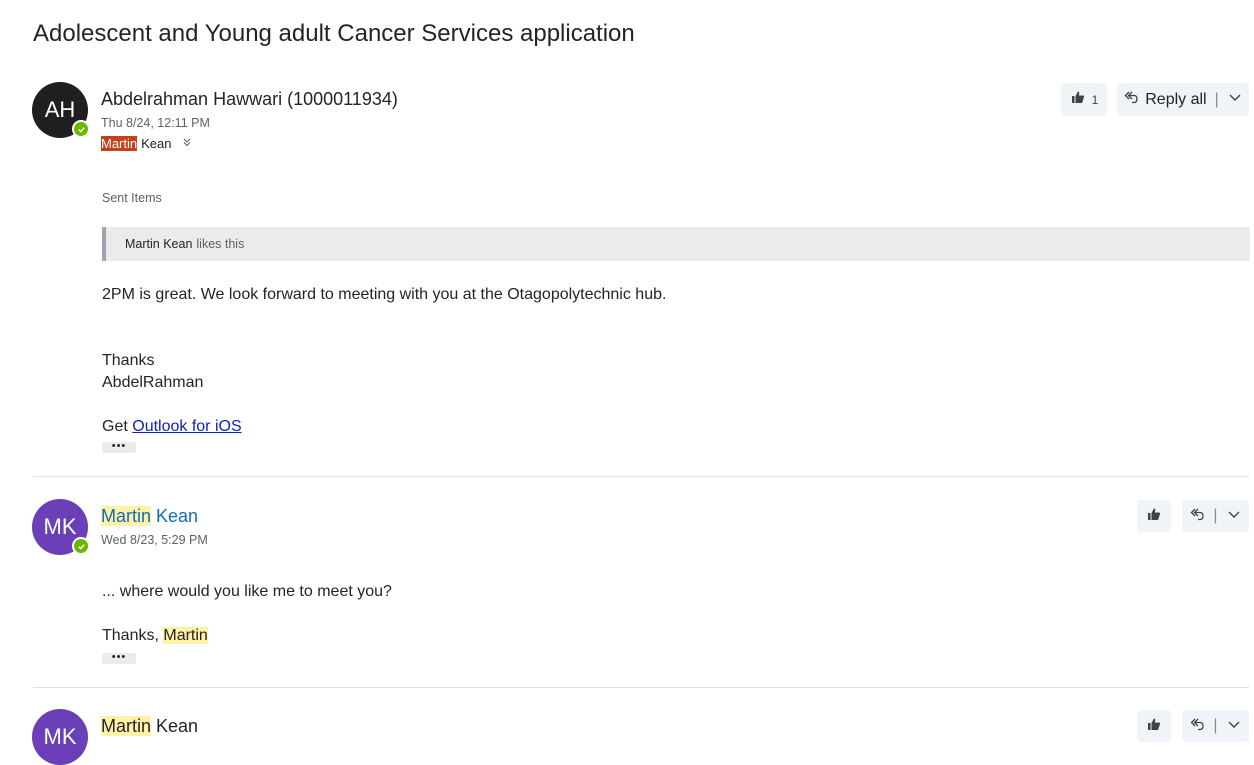 The image size is (1254, 765). I want to click on message-signature: AbdelRahman, so click(153, 382).